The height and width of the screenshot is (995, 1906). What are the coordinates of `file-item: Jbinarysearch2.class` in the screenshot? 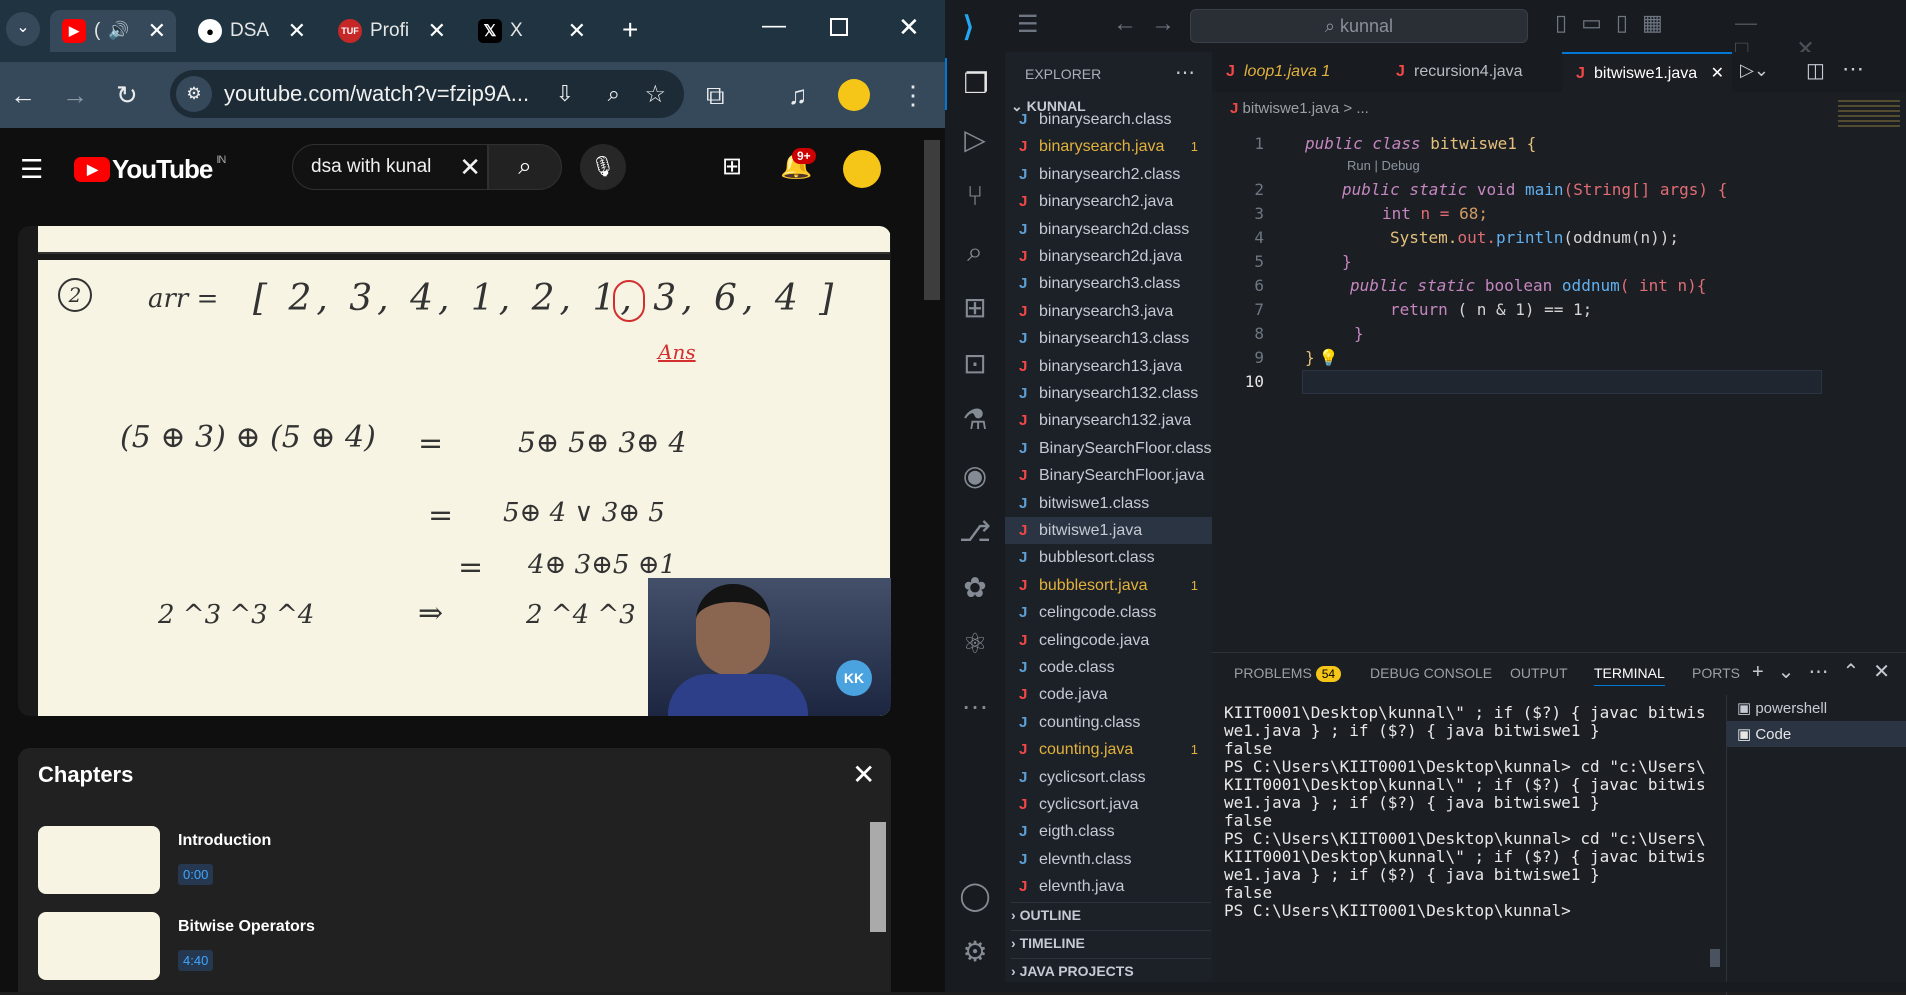 It's located at (1108, 174).